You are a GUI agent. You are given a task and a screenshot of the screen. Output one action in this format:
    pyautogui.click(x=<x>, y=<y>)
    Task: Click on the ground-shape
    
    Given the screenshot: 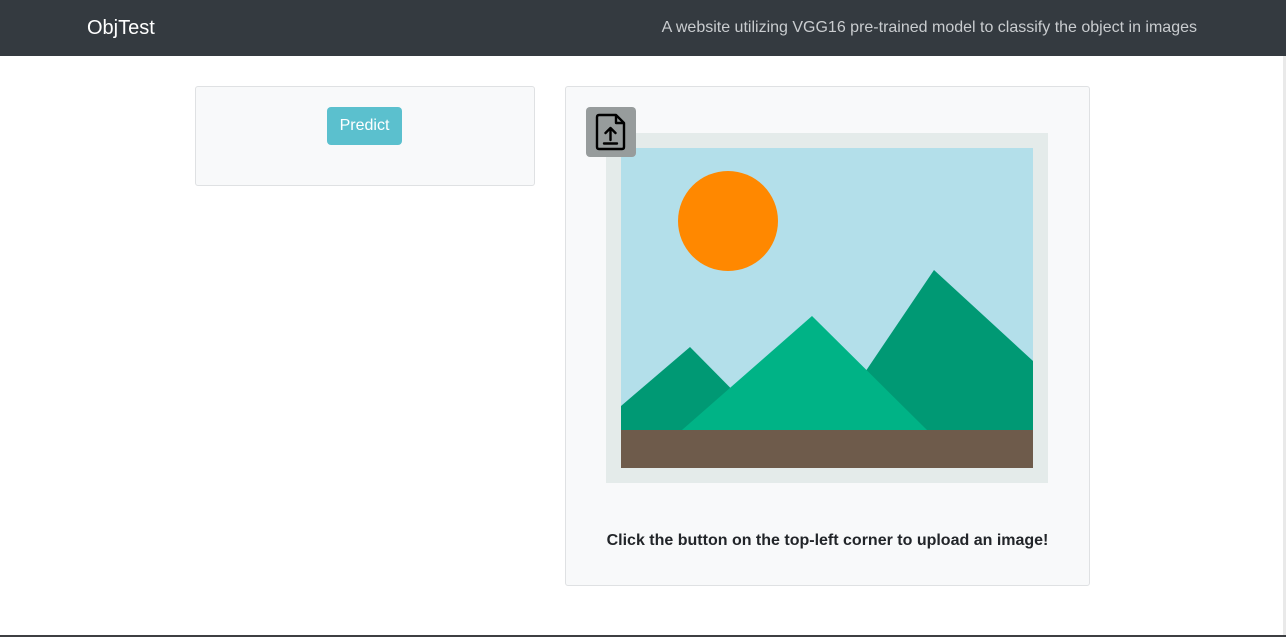 What is the action you would take?
    pyautogui.click(x=827, y=449)
    